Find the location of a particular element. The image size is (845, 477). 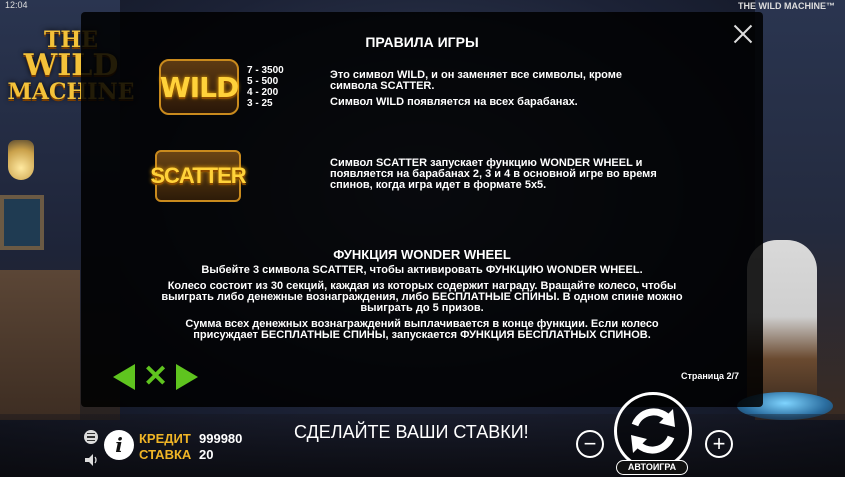

payout-row: 7 - 3500 is located at coordinates (265, 70).